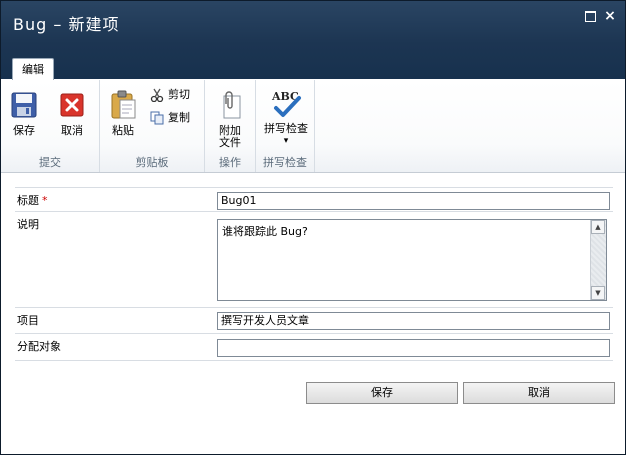 The width and height of the screenshot is (626, 455). Describe the element at coordinates (28, 224) in the screenshot. I see `description-field-label: 说明` at that location.